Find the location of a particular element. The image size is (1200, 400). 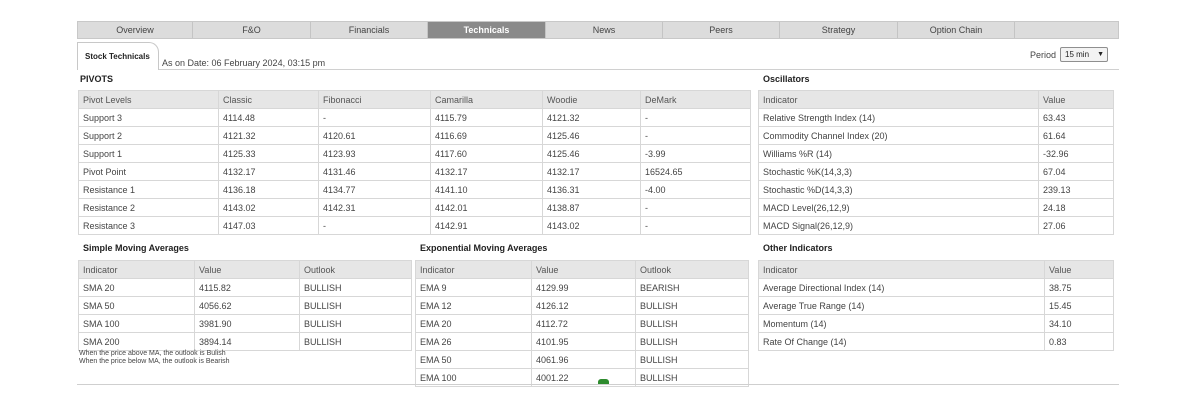

tab-overview: Overview is located at coordinates (135, 30).